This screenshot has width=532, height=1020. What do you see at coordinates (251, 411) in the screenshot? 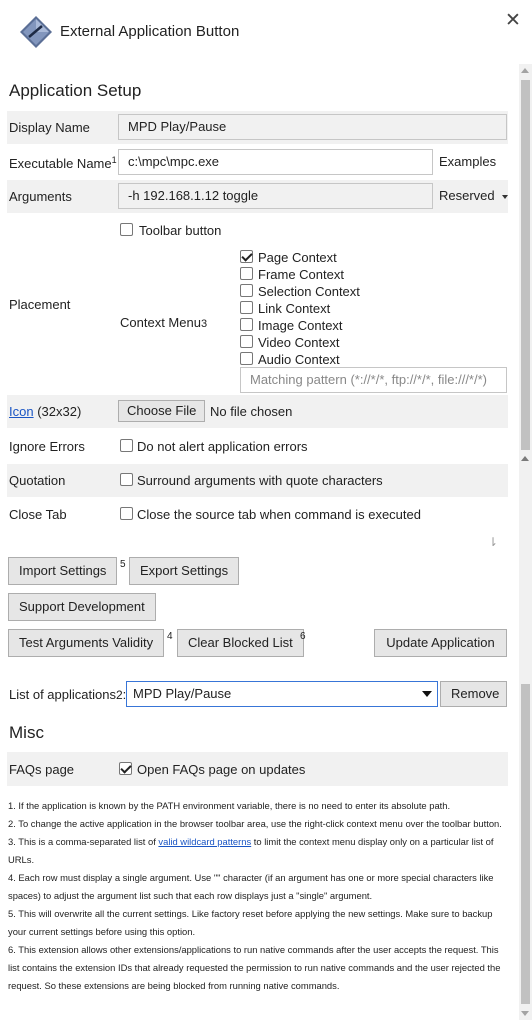
I see `file-status-text: No file chosen` at bounding box center [251, 411].